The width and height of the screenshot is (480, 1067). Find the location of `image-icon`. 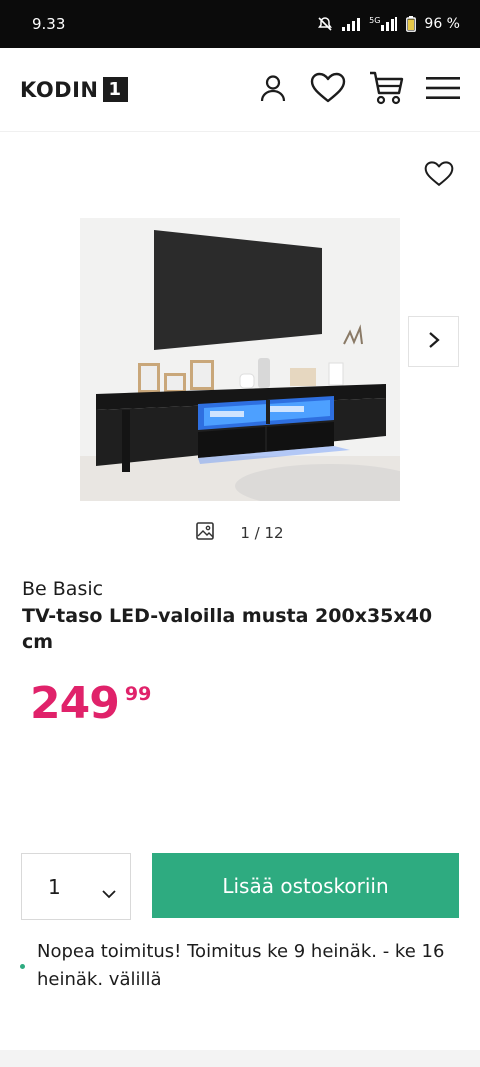

image-icon is located at coordinates (205, 533).